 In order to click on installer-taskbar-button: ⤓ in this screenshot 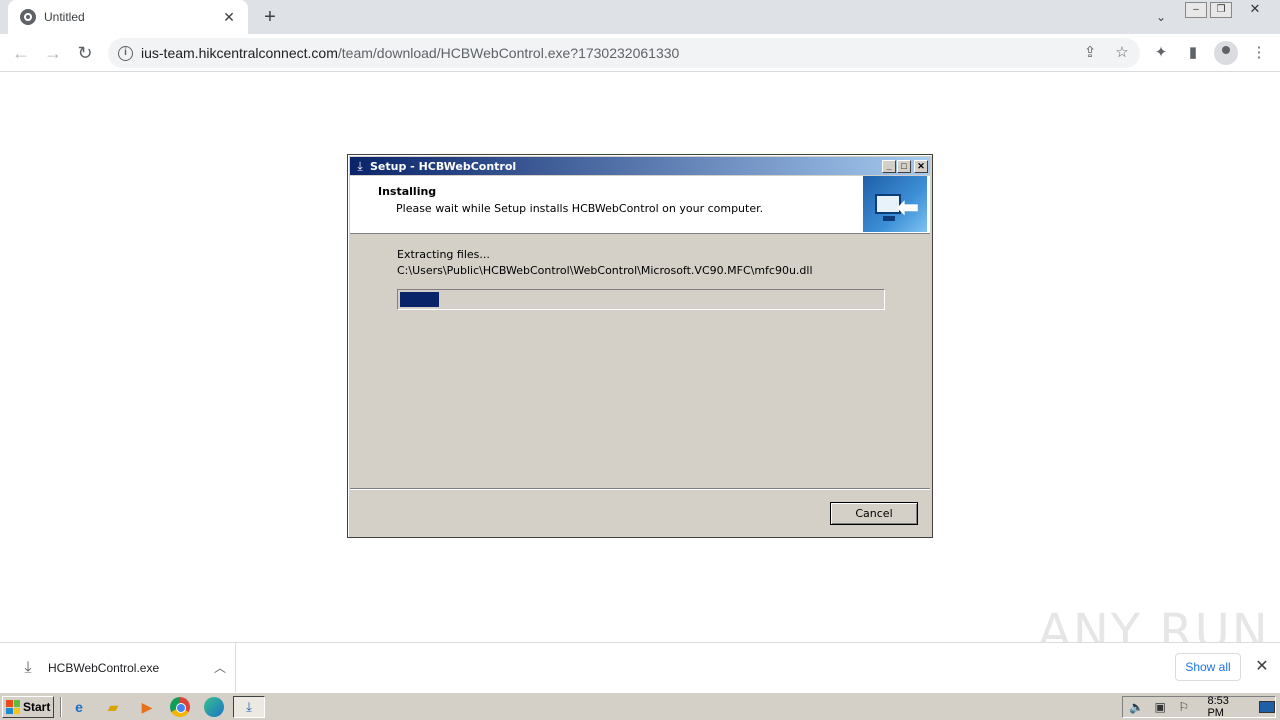, I will do `click(249, 707)`.